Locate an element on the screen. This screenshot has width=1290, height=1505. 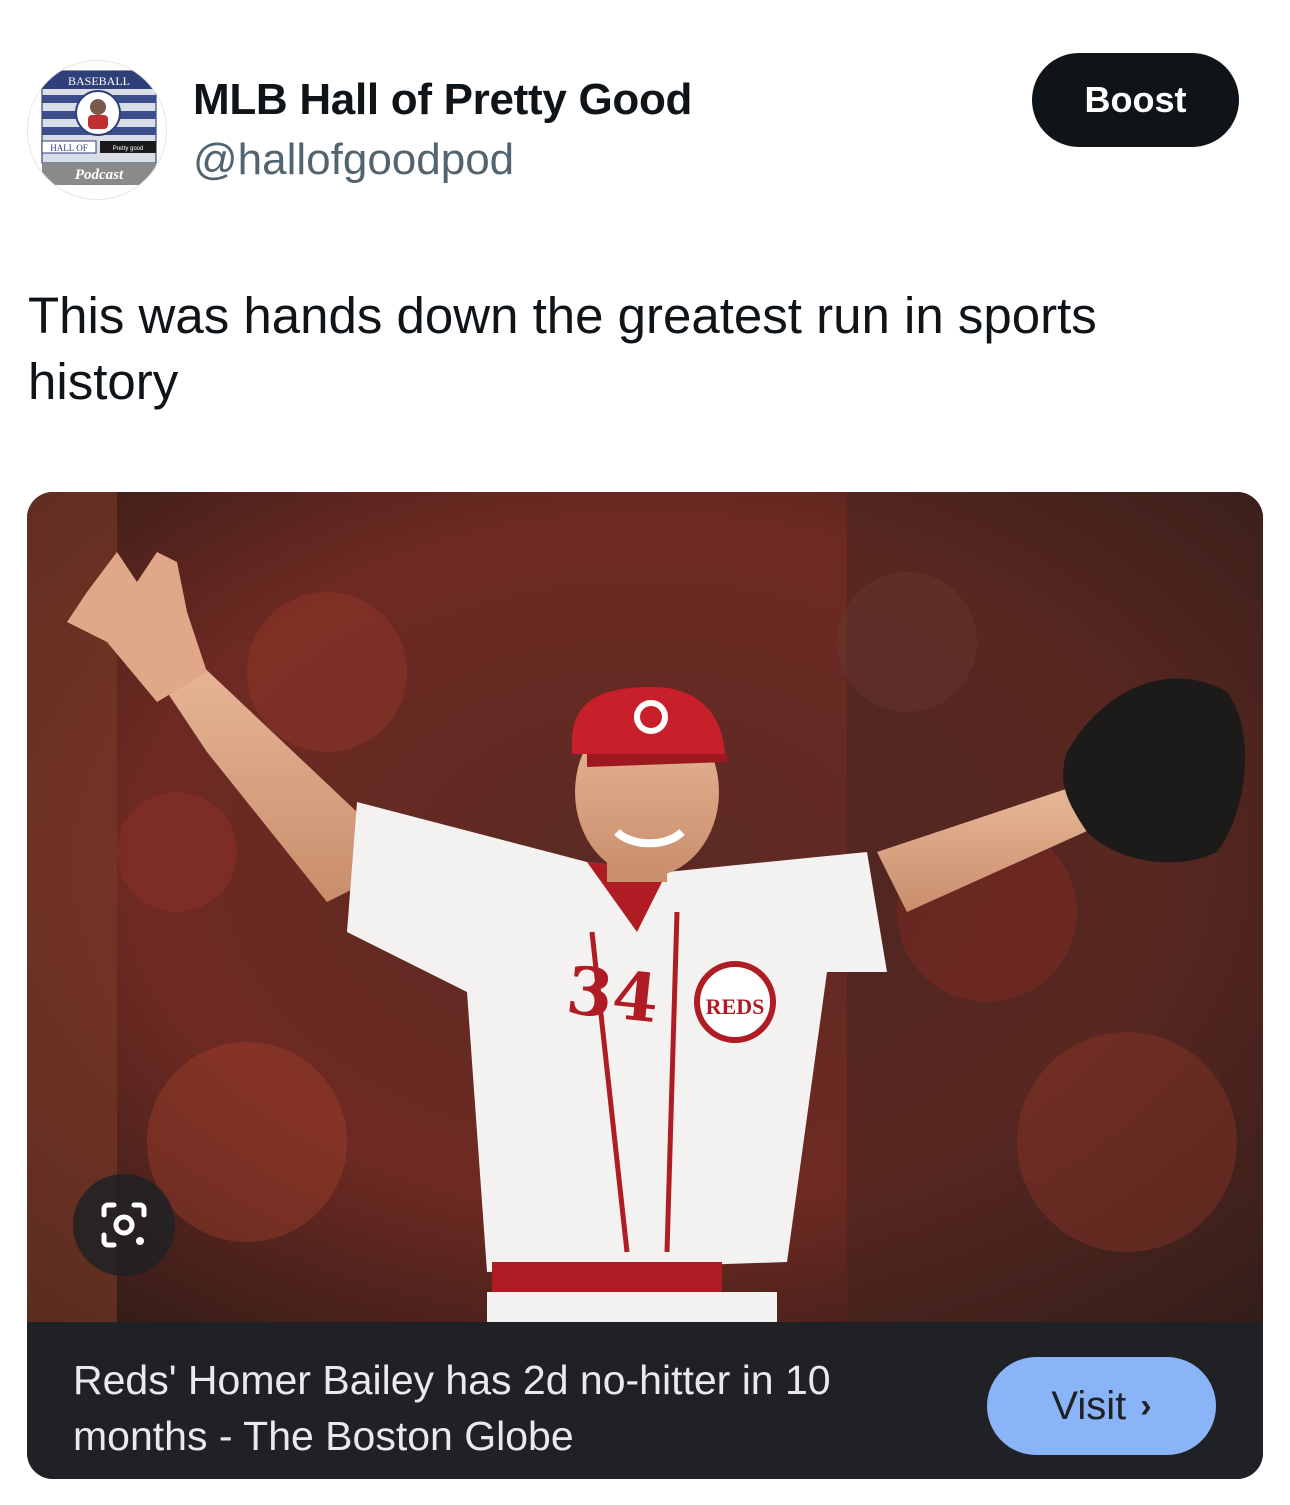
podcast-logo-image: BASEBALL HALL OF Pretty good Podcast is located at coordinates (97, 130).